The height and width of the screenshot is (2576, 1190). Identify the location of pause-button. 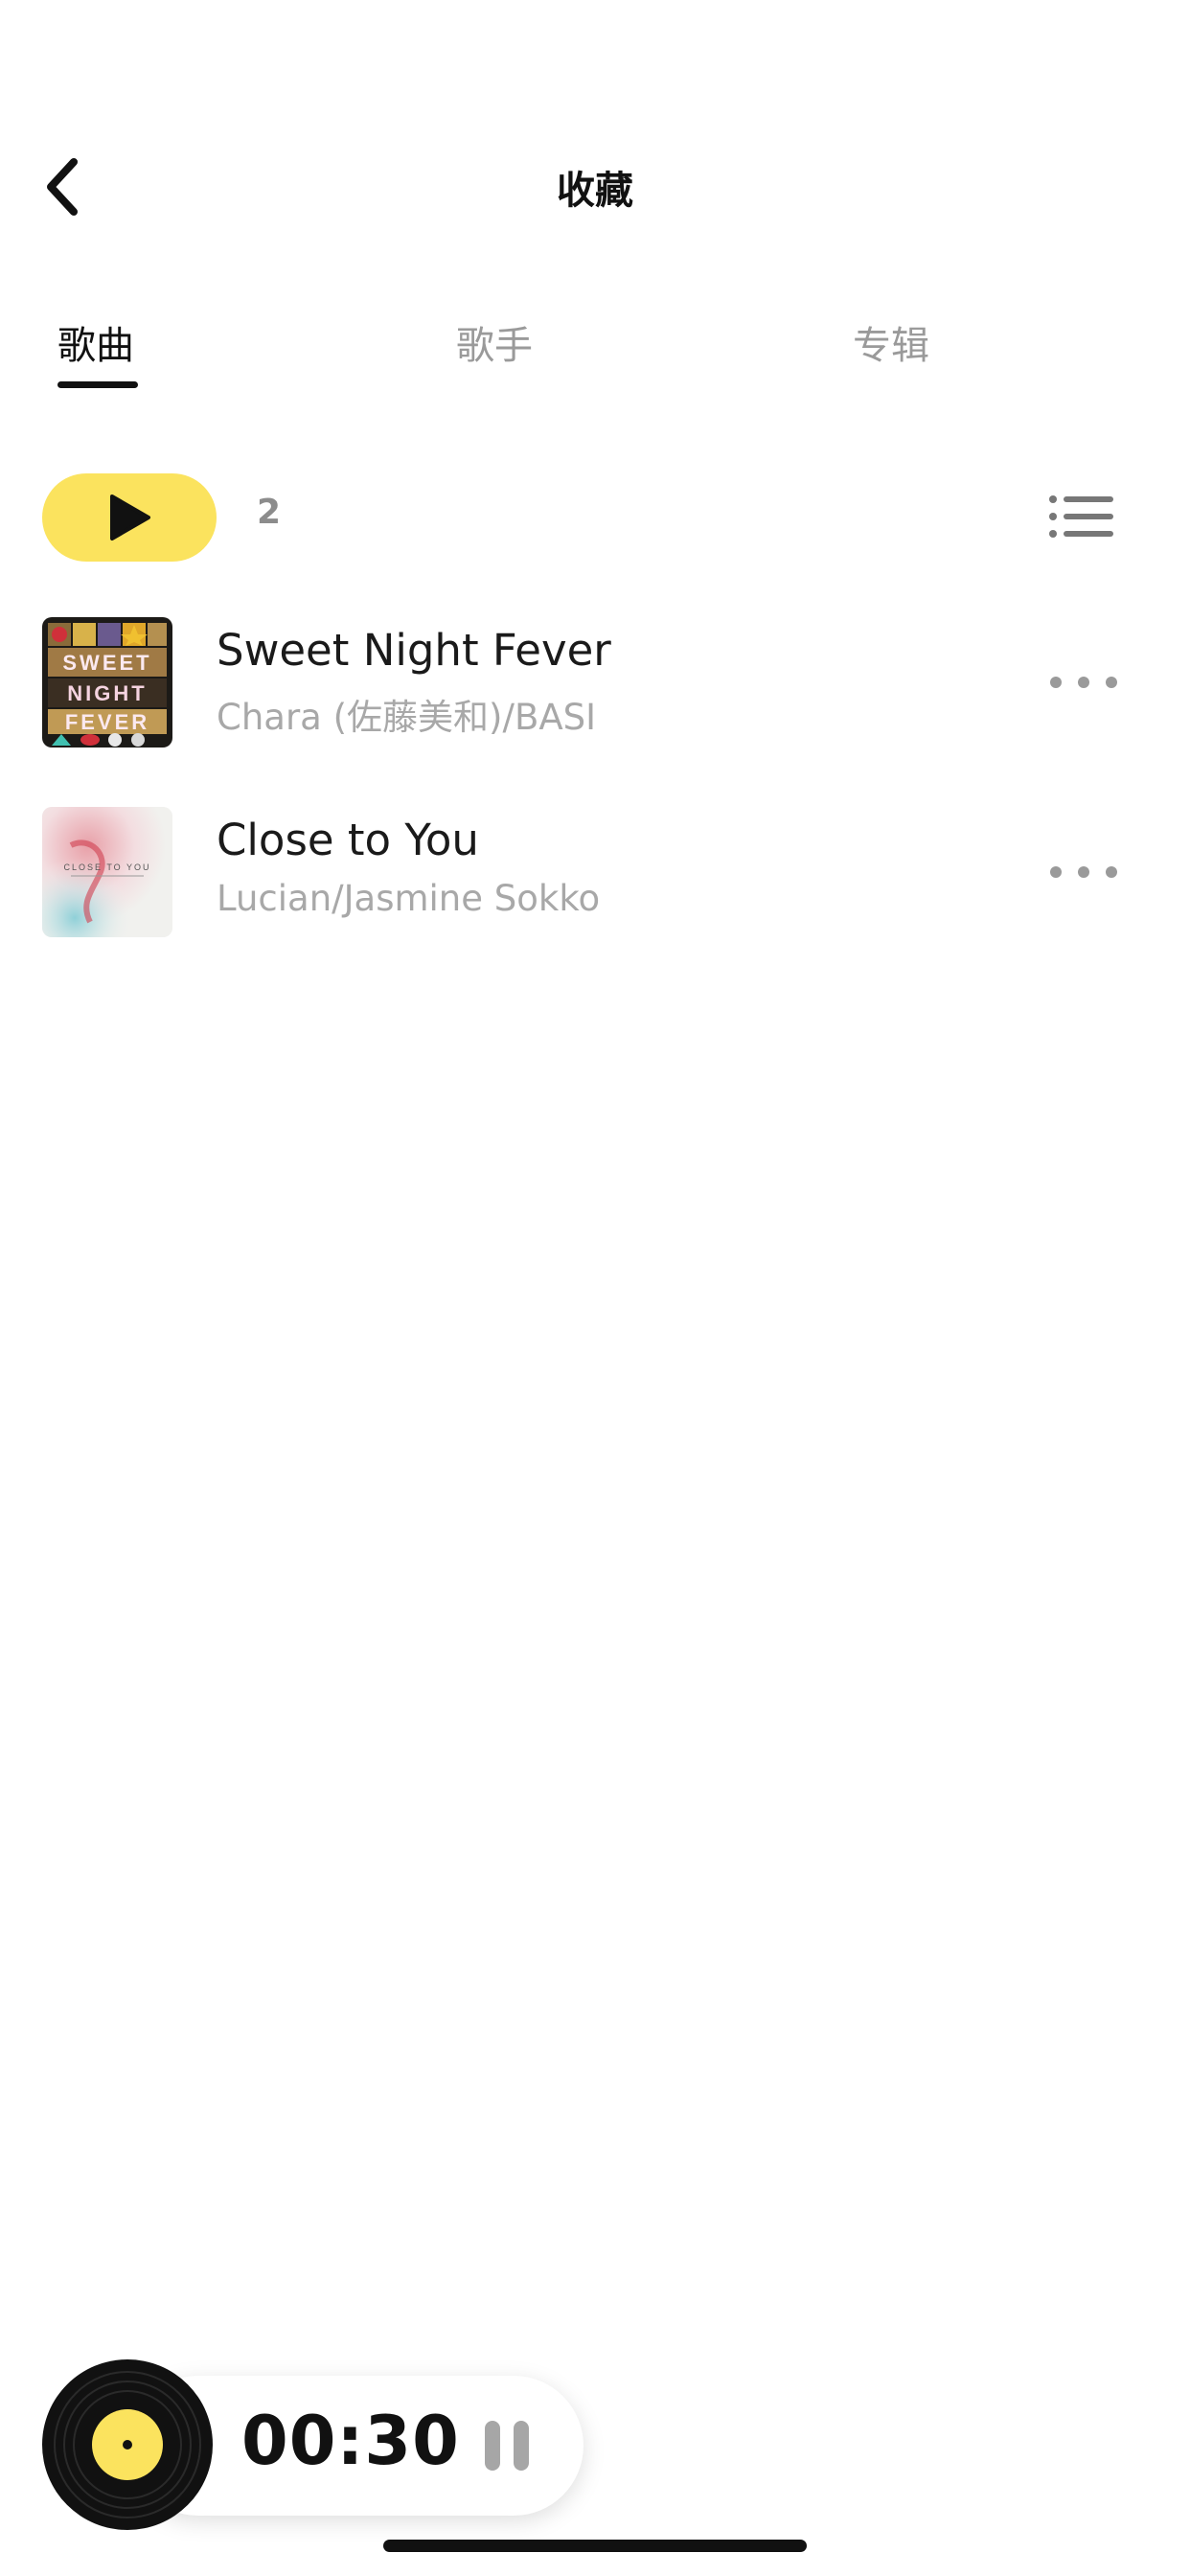
(507, 2445).